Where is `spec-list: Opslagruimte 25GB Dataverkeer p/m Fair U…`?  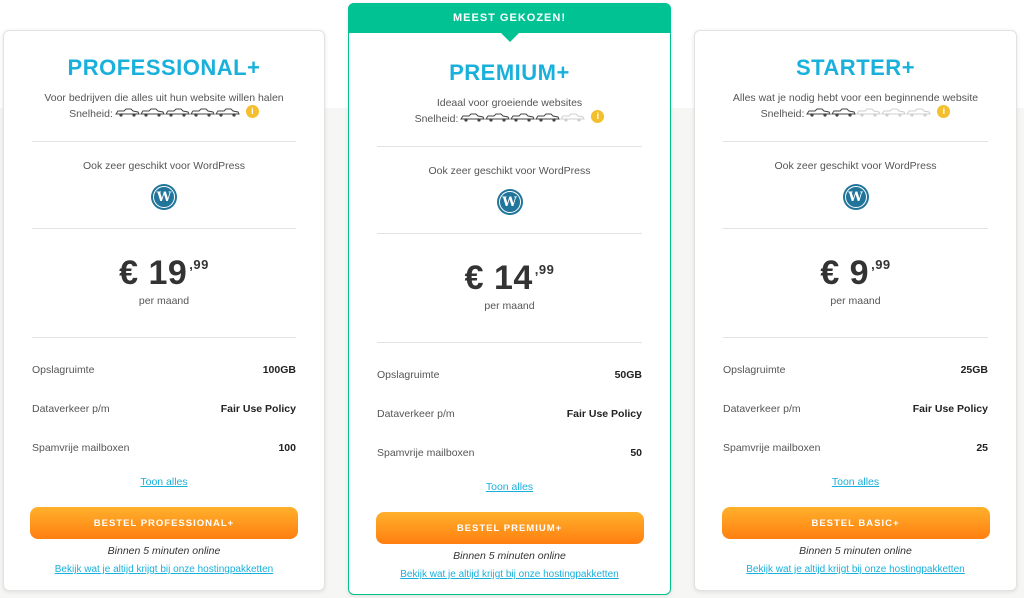
spec-list: Opslagruimte 25GB Dataverkeer p/m Fair U… is located at coordinates (855, 408).